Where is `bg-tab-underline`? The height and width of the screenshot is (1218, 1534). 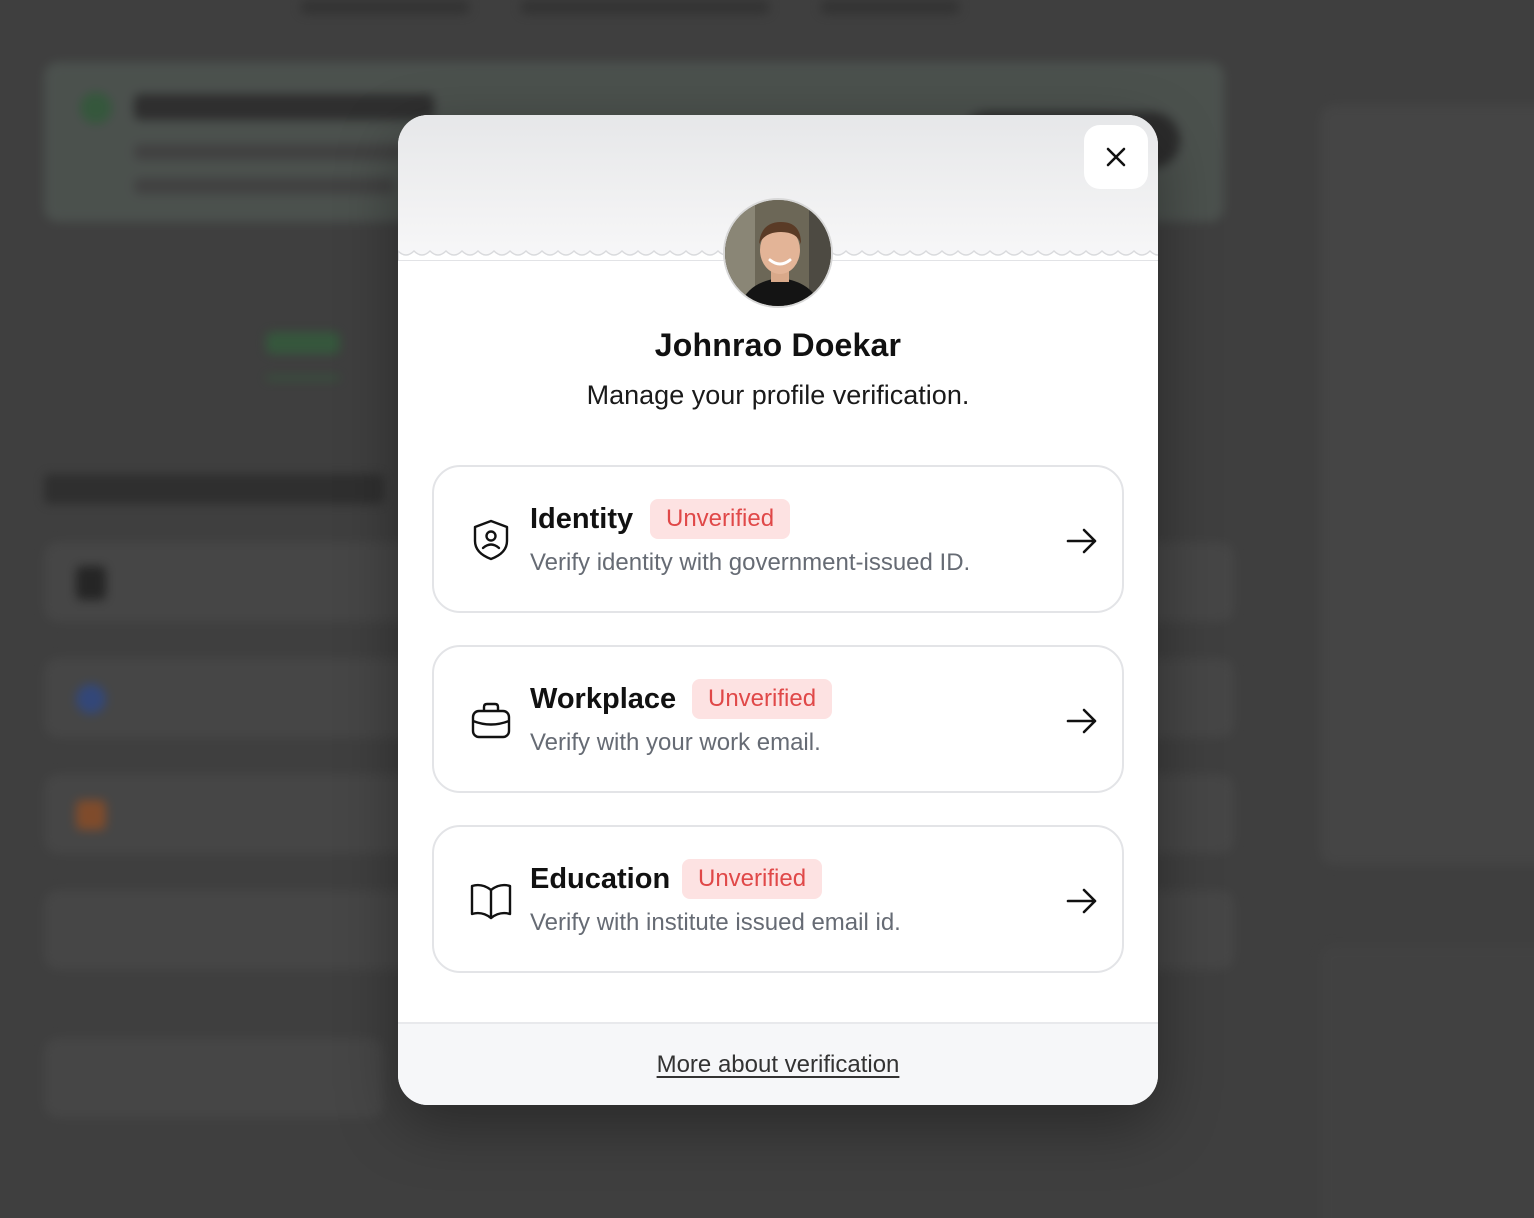 bg-tab-underline is located at coordinates (303, 378).